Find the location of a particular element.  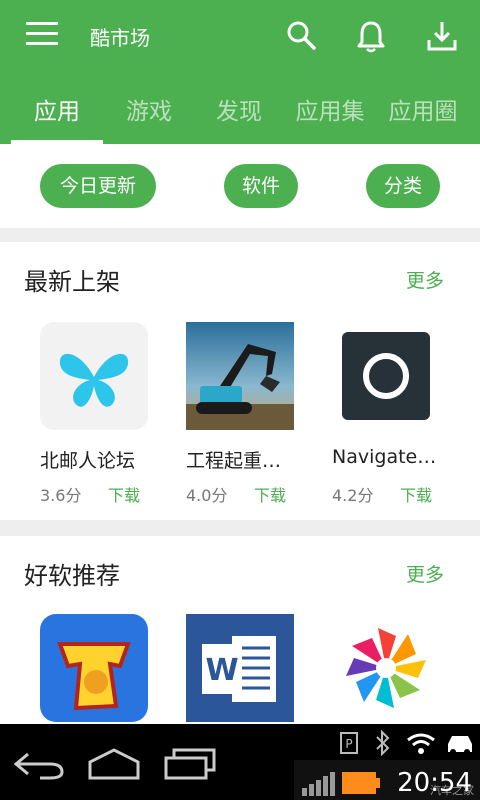

home-icon is located at coordinates (114, 764).